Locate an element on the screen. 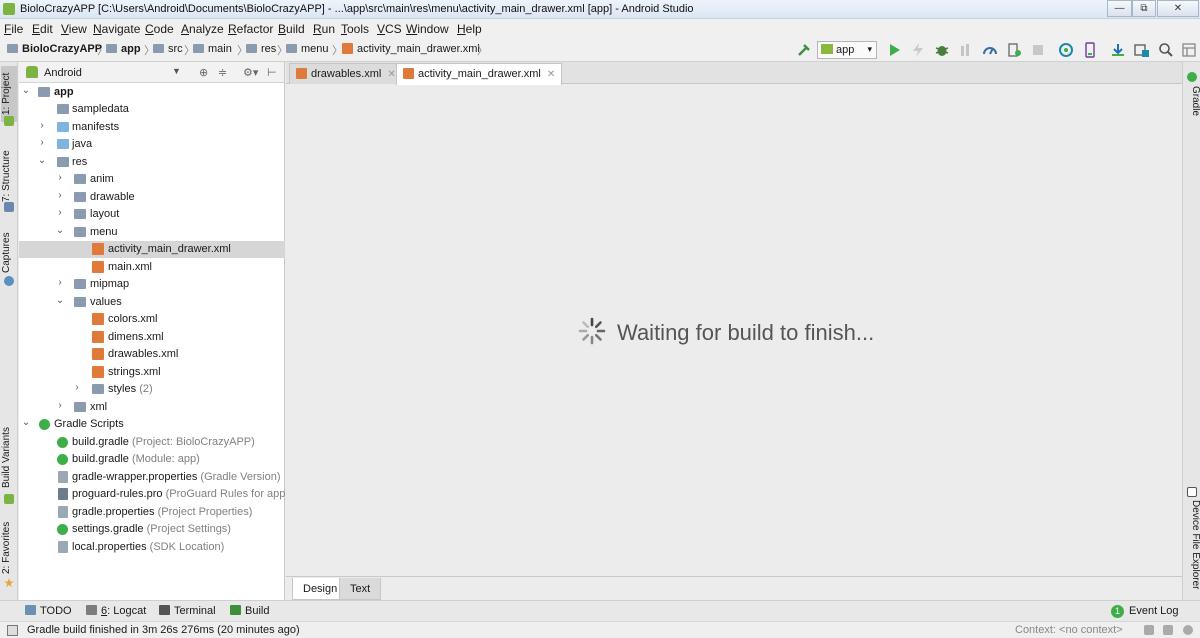 The image size is (1200, 638). tool-tab-project: 1: Project is located at coordinates (9, 94).